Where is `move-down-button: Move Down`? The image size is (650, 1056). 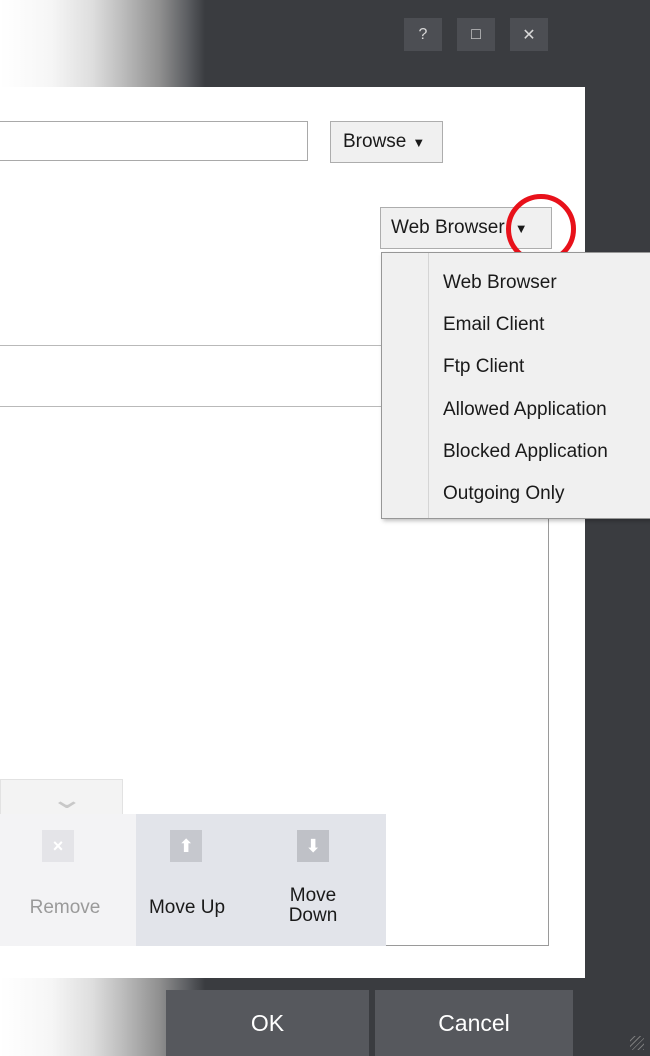 move-down-button: Move Down is located at coordinates (313, 906).